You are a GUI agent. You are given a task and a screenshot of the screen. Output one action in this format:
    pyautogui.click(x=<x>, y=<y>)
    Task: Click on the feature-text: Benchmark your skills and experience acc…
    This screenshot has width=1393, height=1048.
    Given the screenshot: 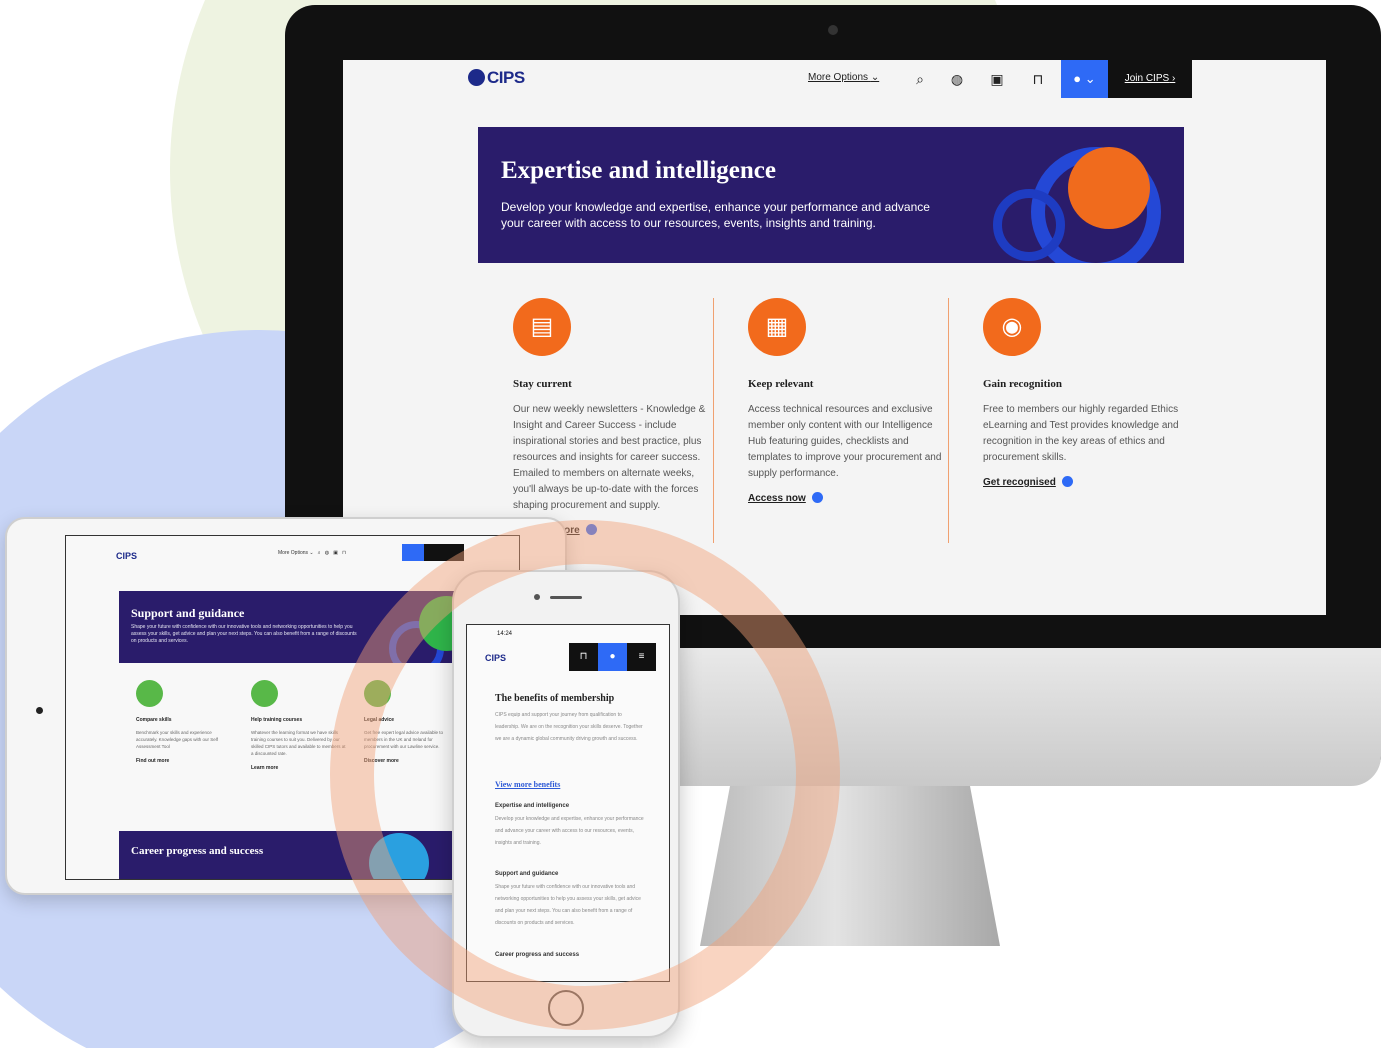 What is the action you would take?
    pyautogui.click(x=177, y=739)
    